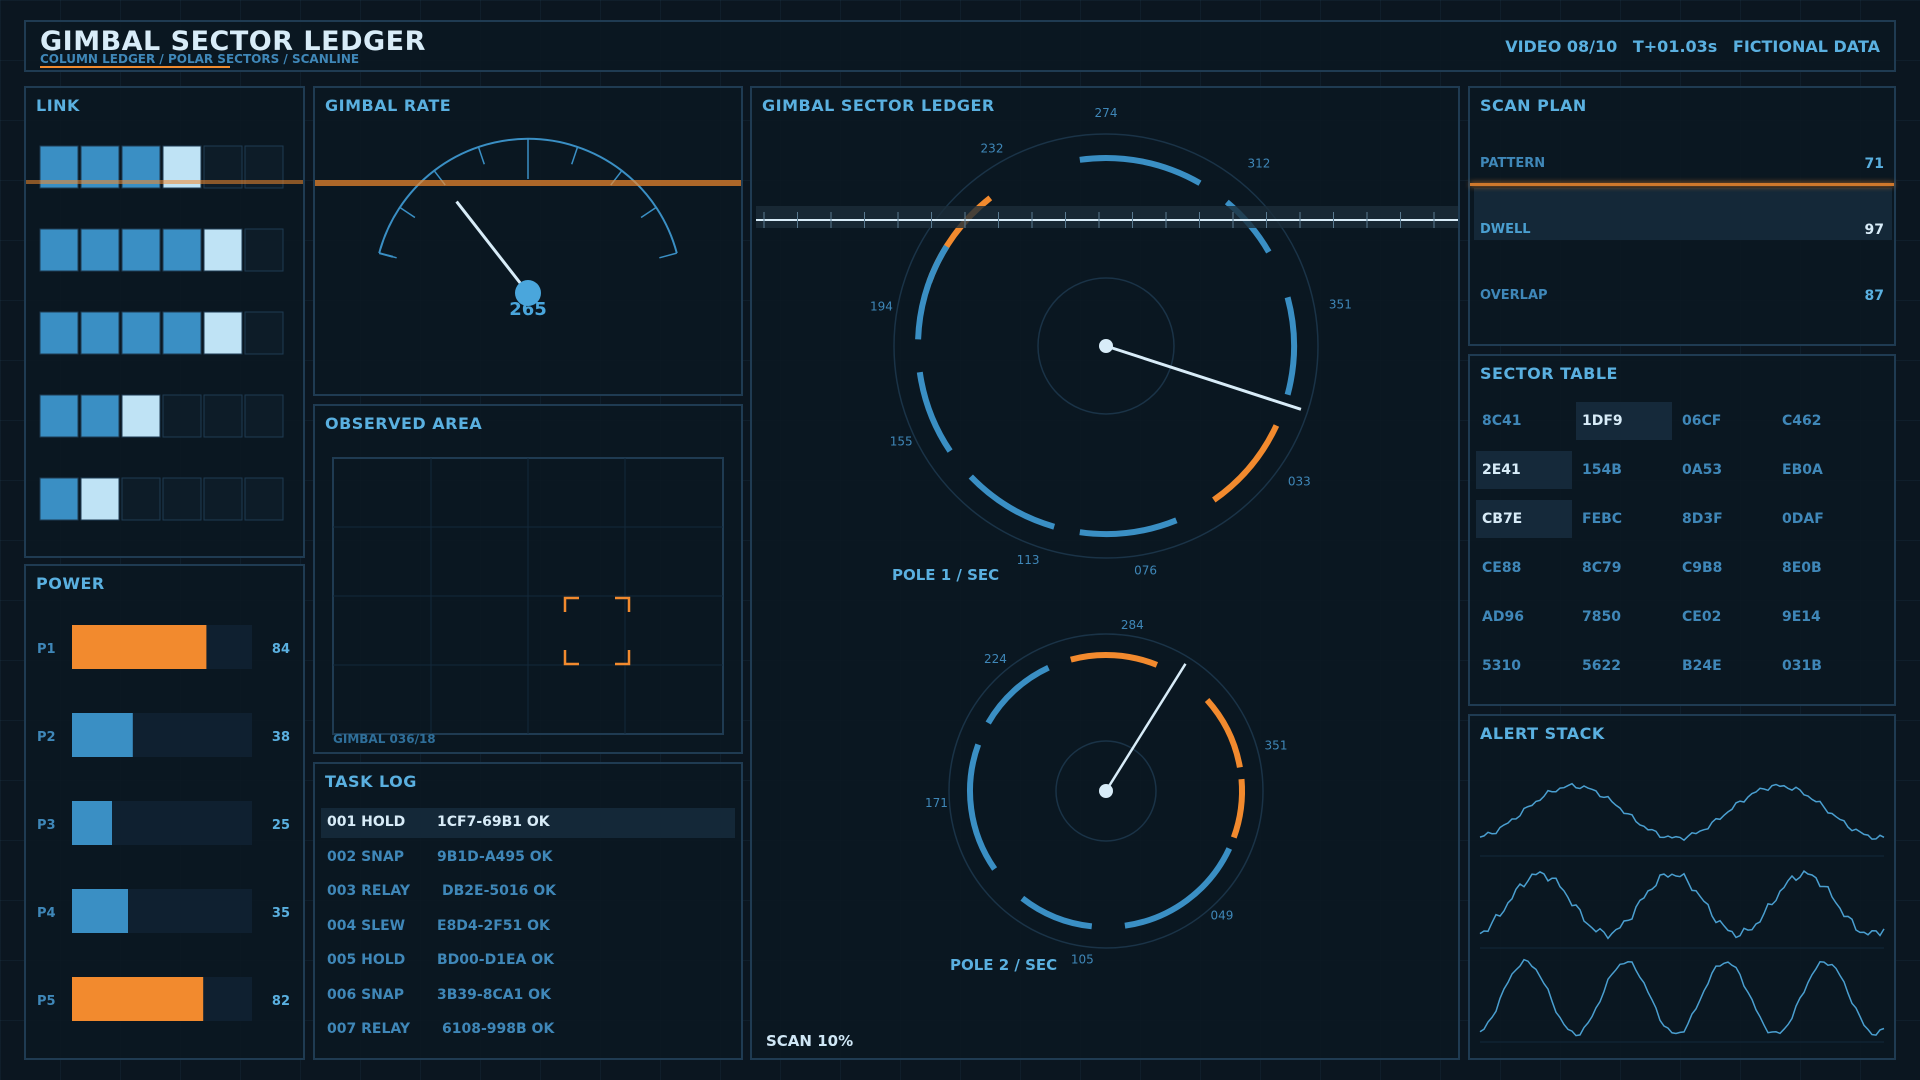  What do you see at coordinates (1824, 470) in the screenshot?
I see `sector-cell: EB0A` at bounding box center [1824, 470].